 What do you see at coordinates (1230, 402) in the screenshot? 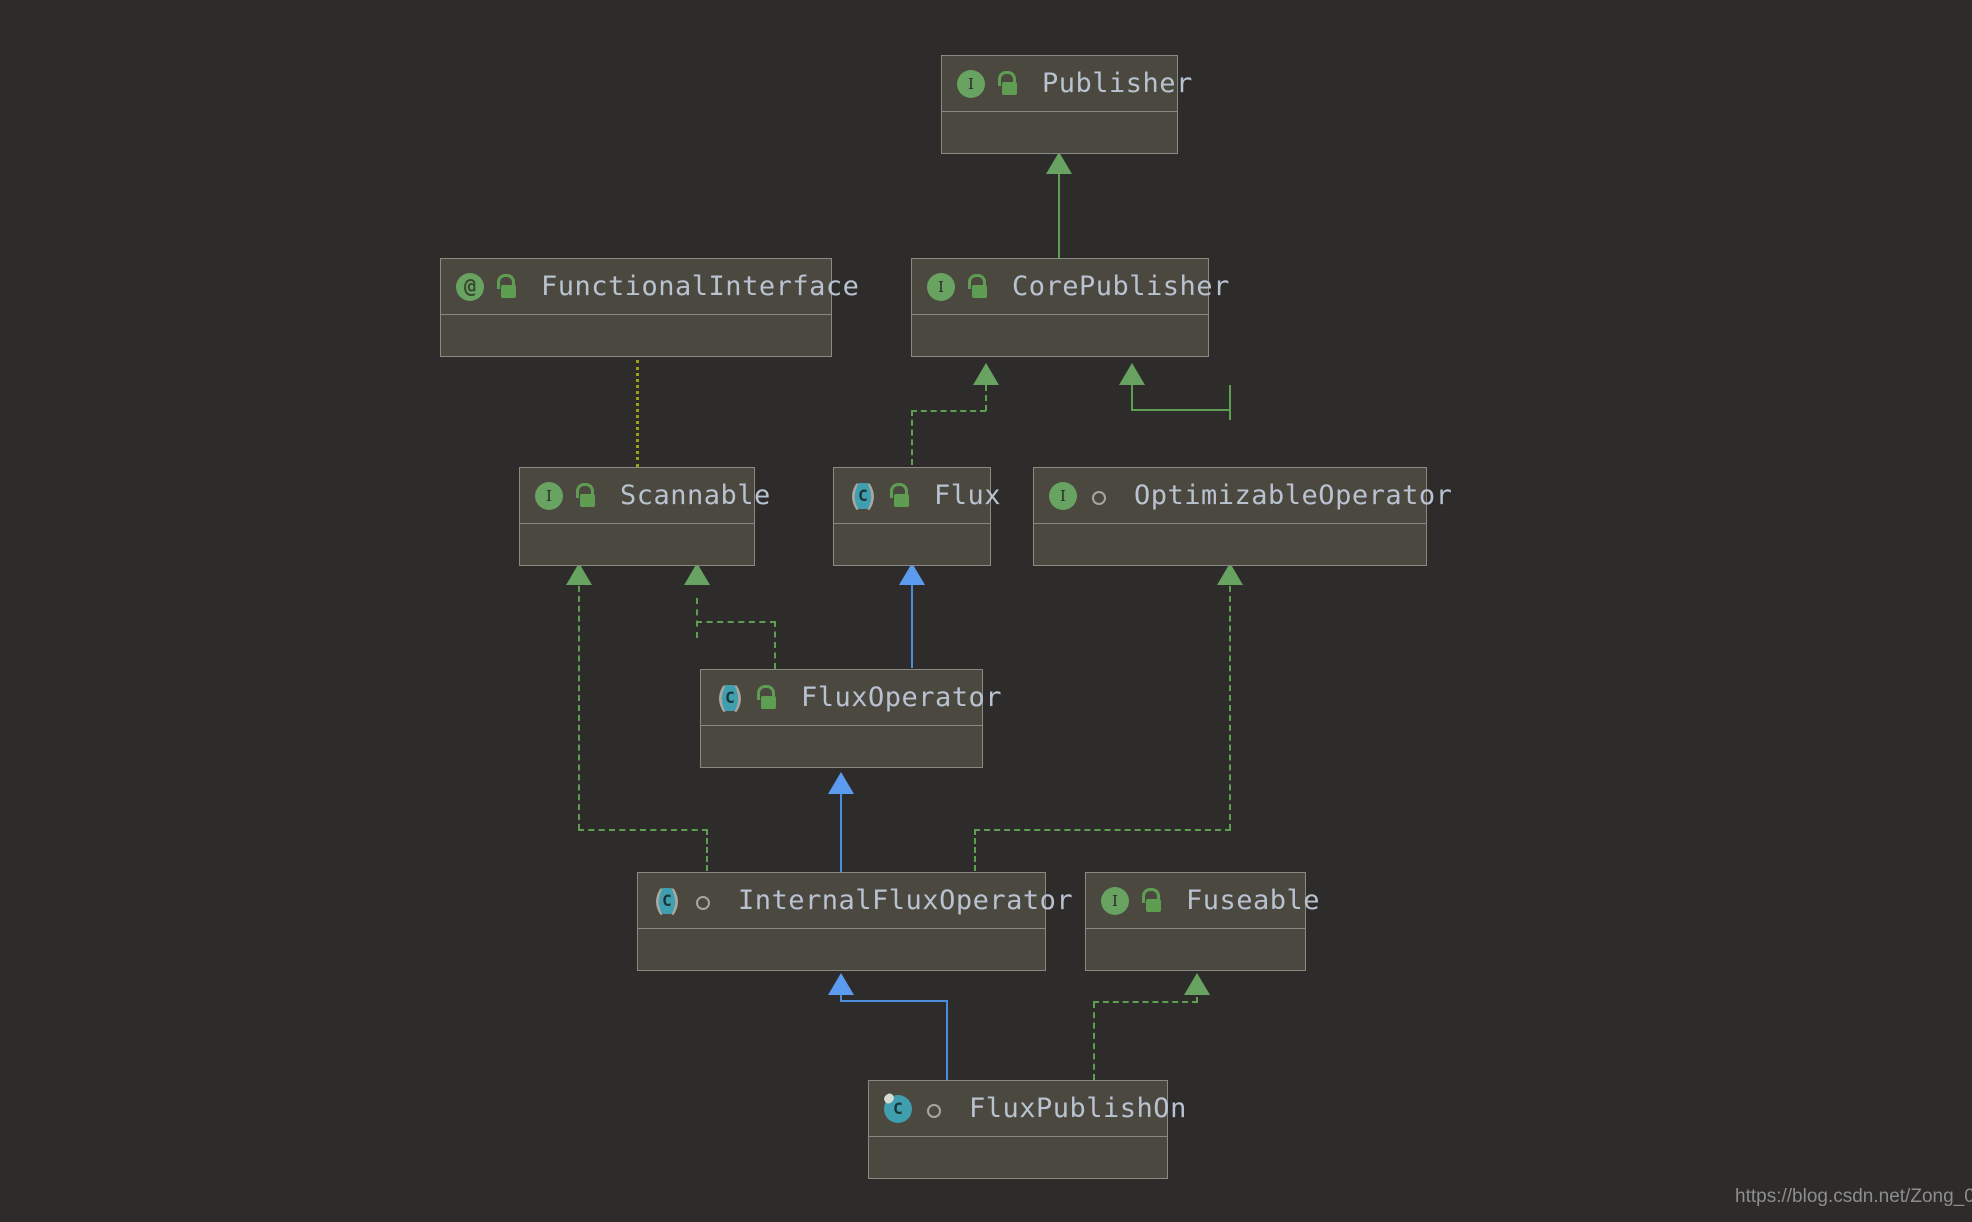
I see `edge-optimizable-corepublisher-seg-v1` at bounding box center [1230, 402].